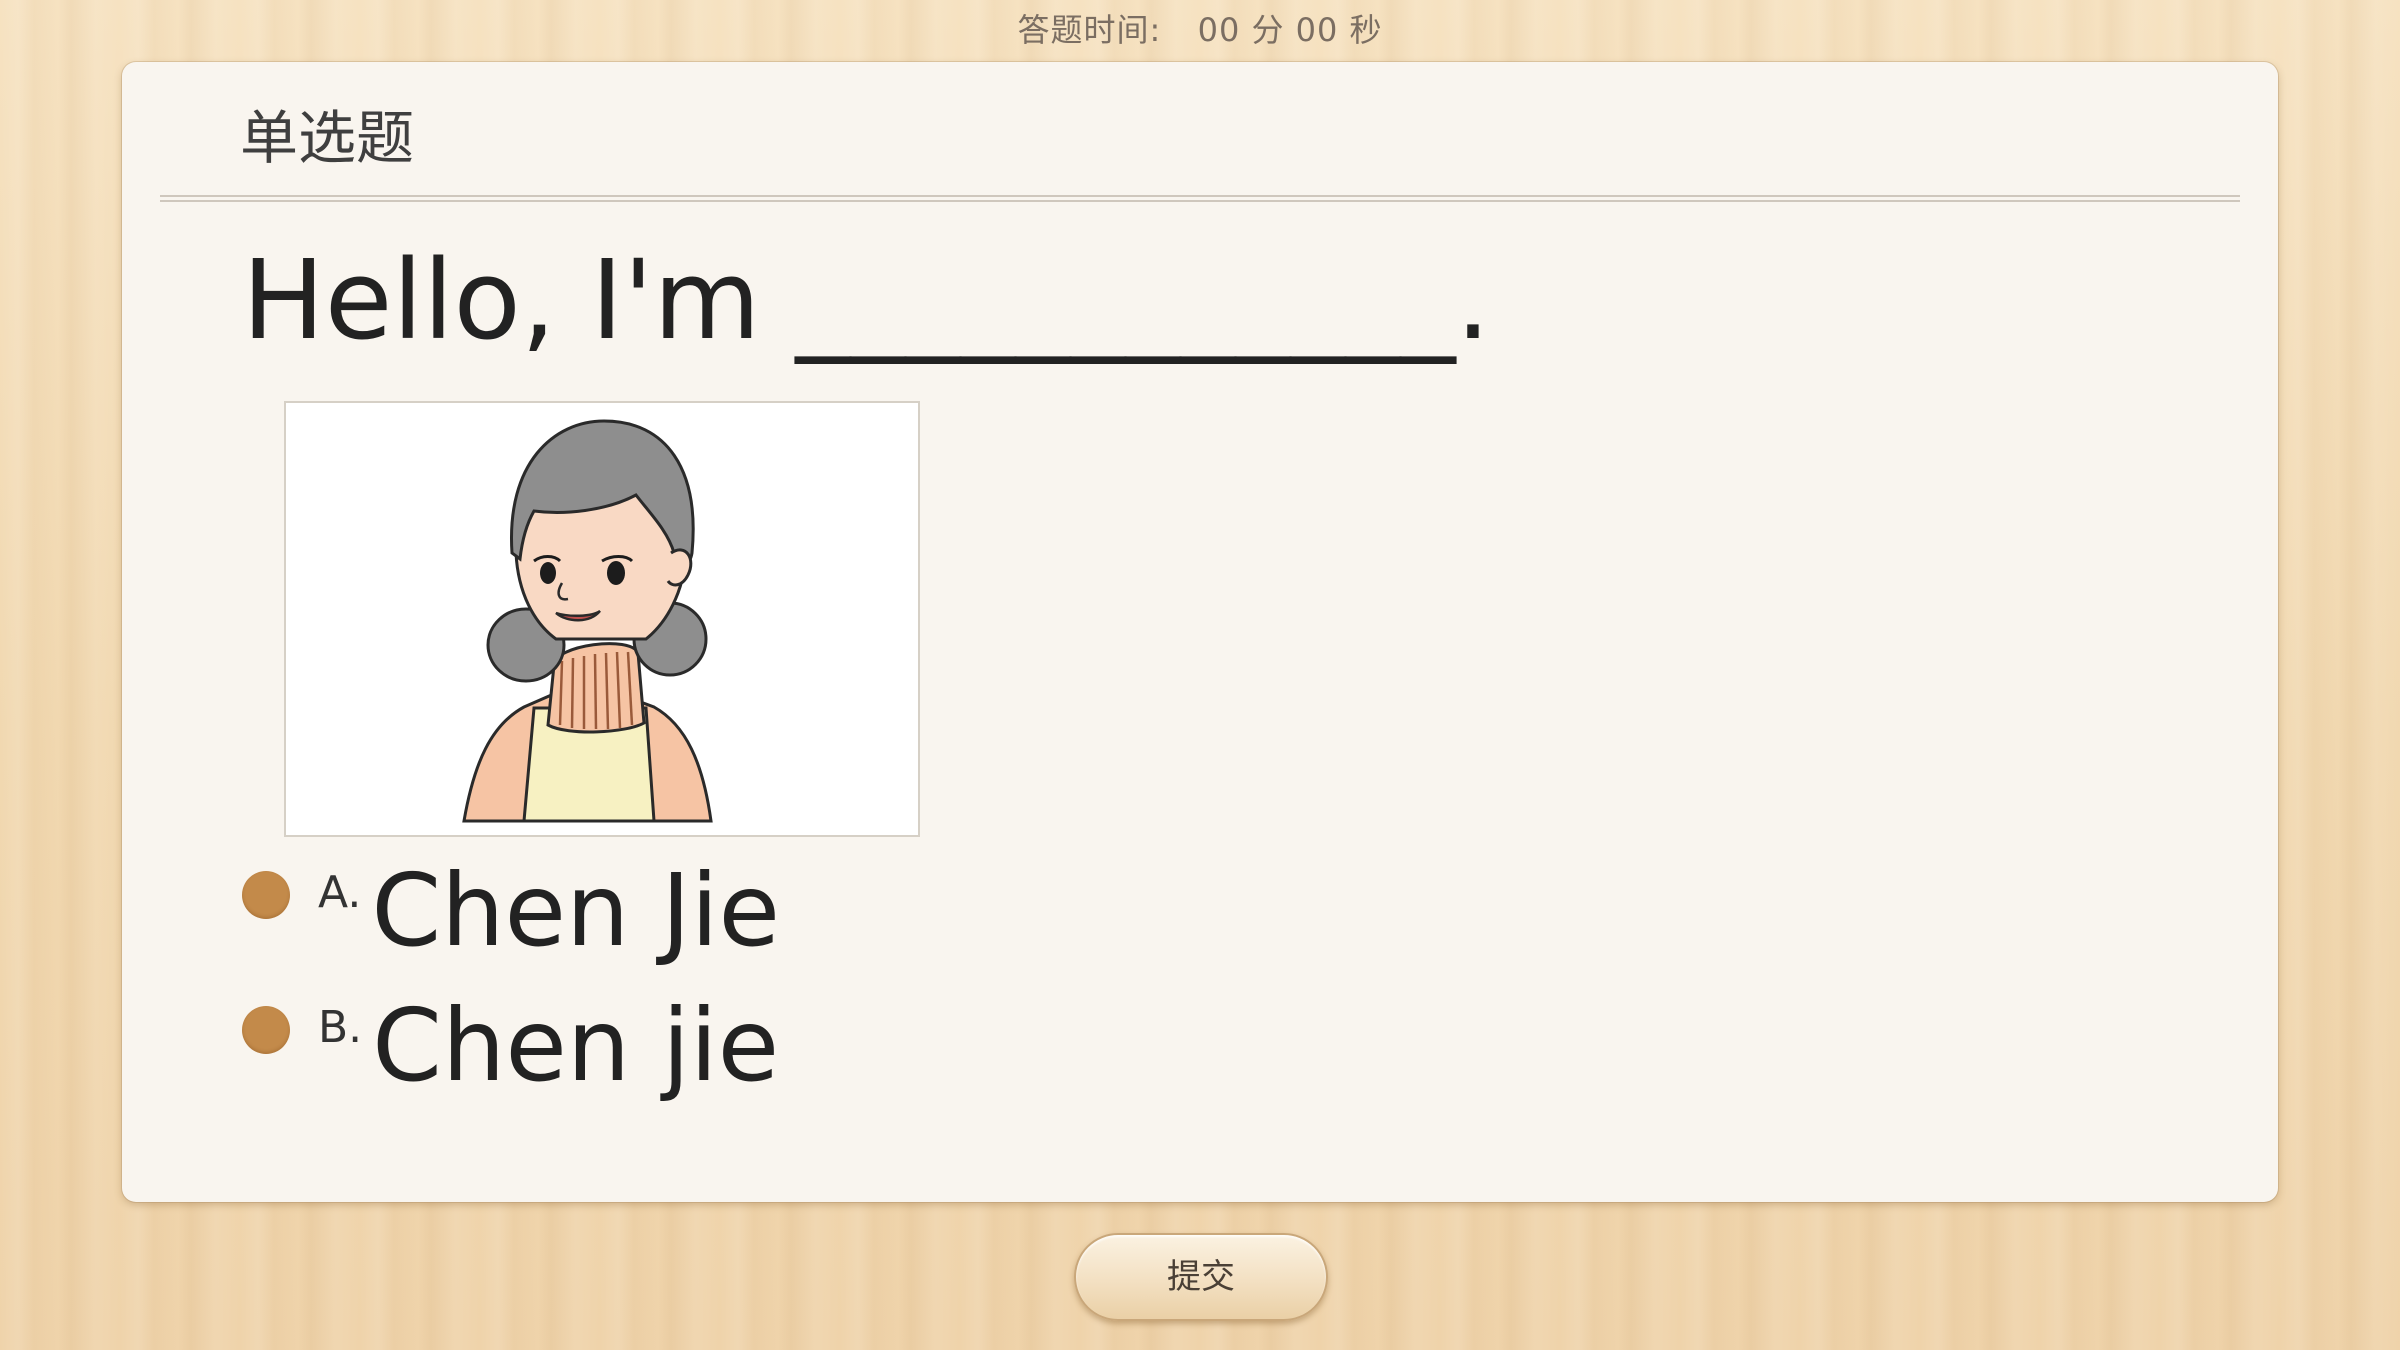 The height and width of the screenshot is (1350, 2400). I want to click on option-b-text: Chen jie, so click(575, 1046).